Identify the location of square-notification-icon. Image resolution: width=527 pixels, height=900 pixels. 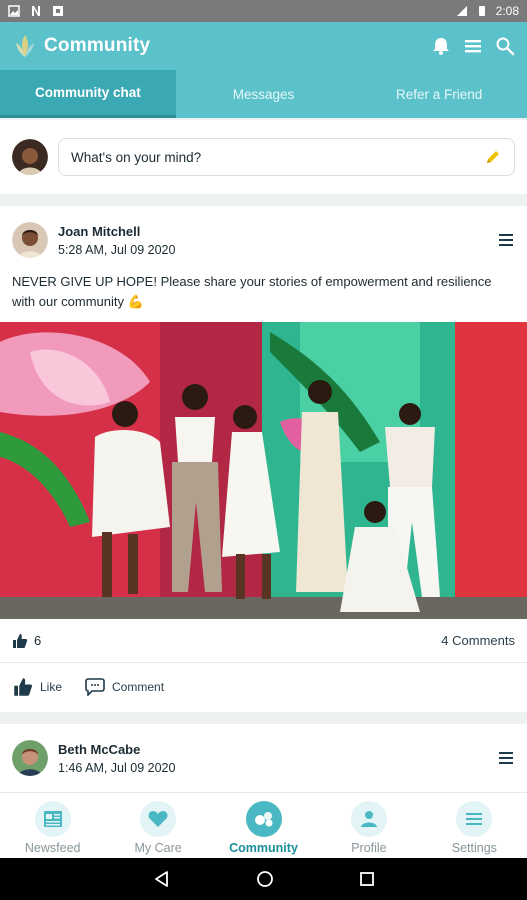
(58, 11).